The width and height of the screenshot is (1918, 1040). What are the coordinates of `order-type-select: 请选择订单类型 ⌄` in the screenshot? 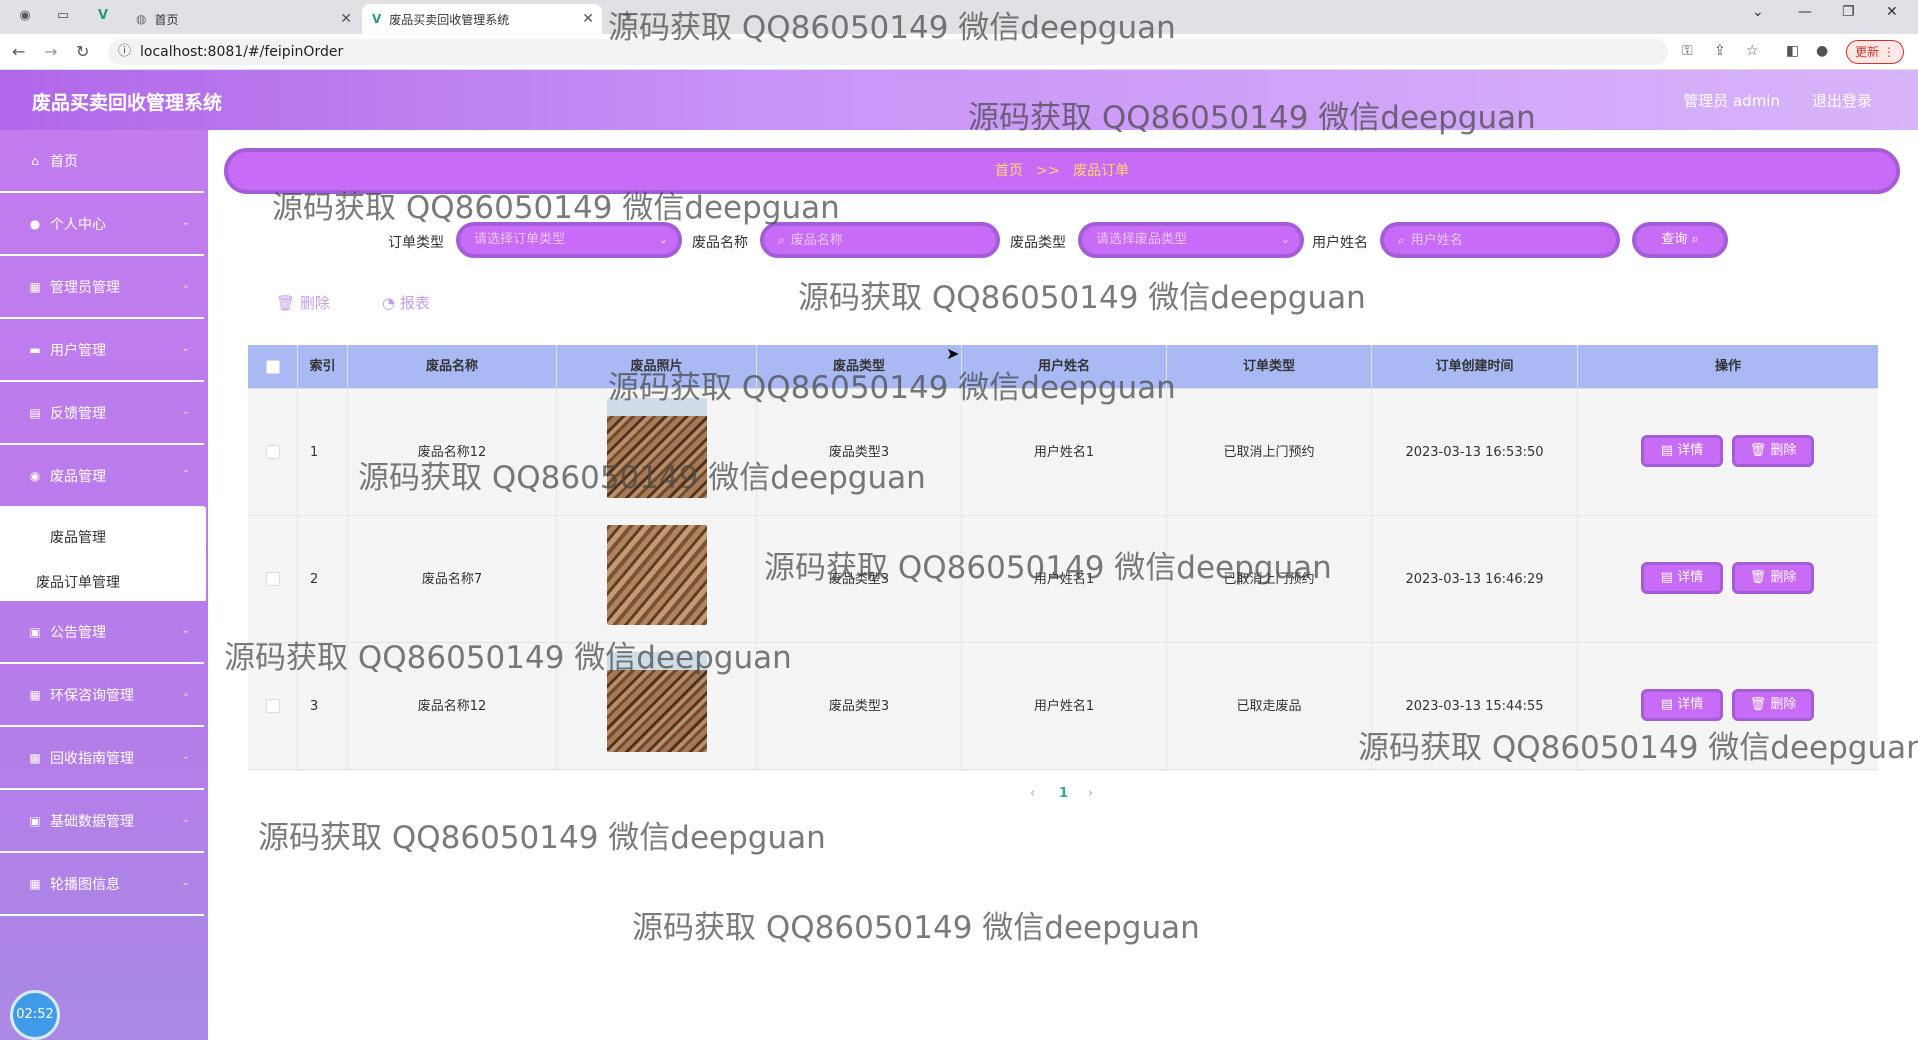 It's located at (569, 240).